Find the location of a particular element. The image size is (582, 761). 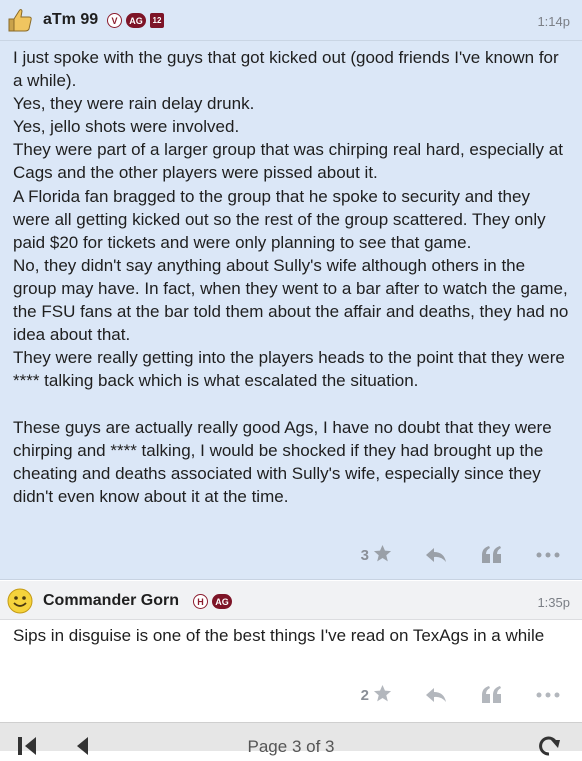

post-header: Commander Gorn H AG 1:35p is located at coordinates (291, 600).